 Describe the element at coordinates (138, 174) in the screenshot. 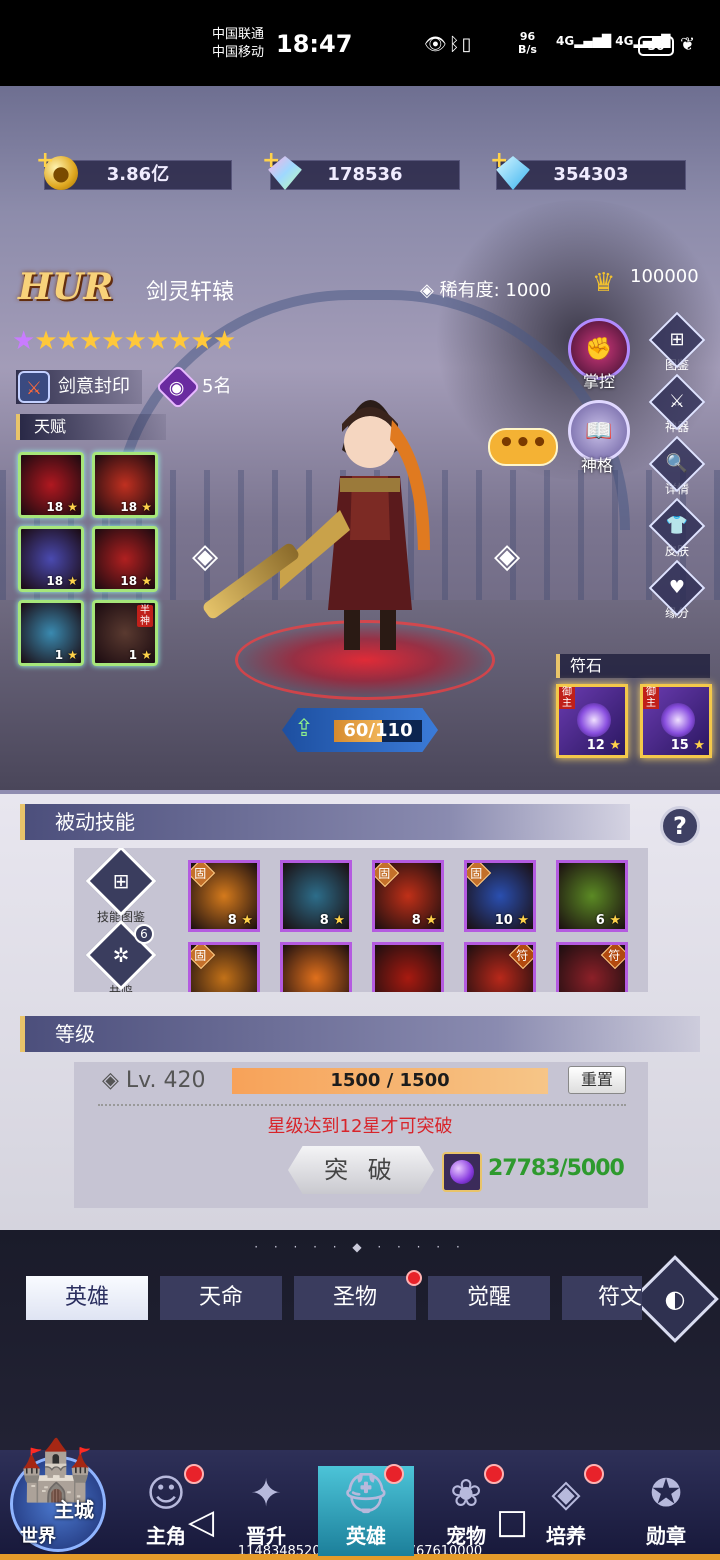

I see `currency-gold-value: 3.86亿` at that location.